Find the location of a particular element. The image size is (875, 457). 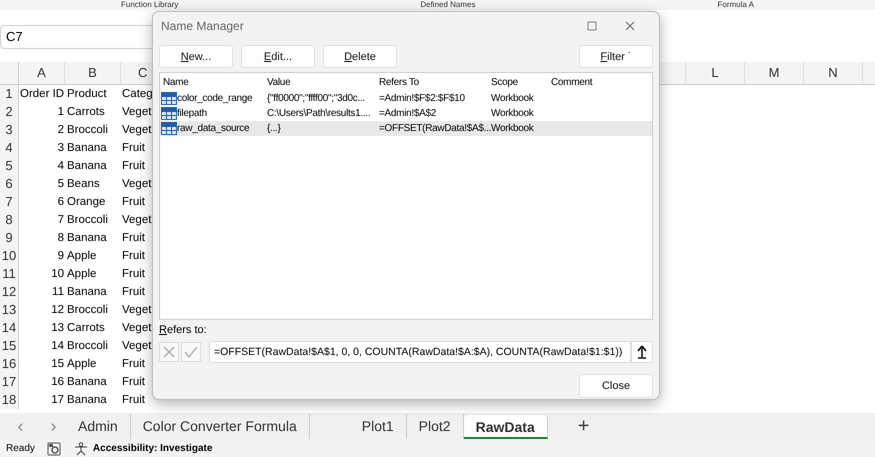

column-header: Scope is located at coordinates (518, 82).